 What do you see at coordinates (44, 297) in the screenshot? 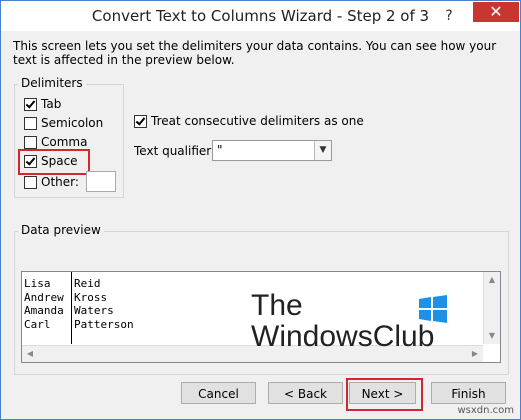
I see `preview-cell: Andrew` at bounding box center [44, 297].